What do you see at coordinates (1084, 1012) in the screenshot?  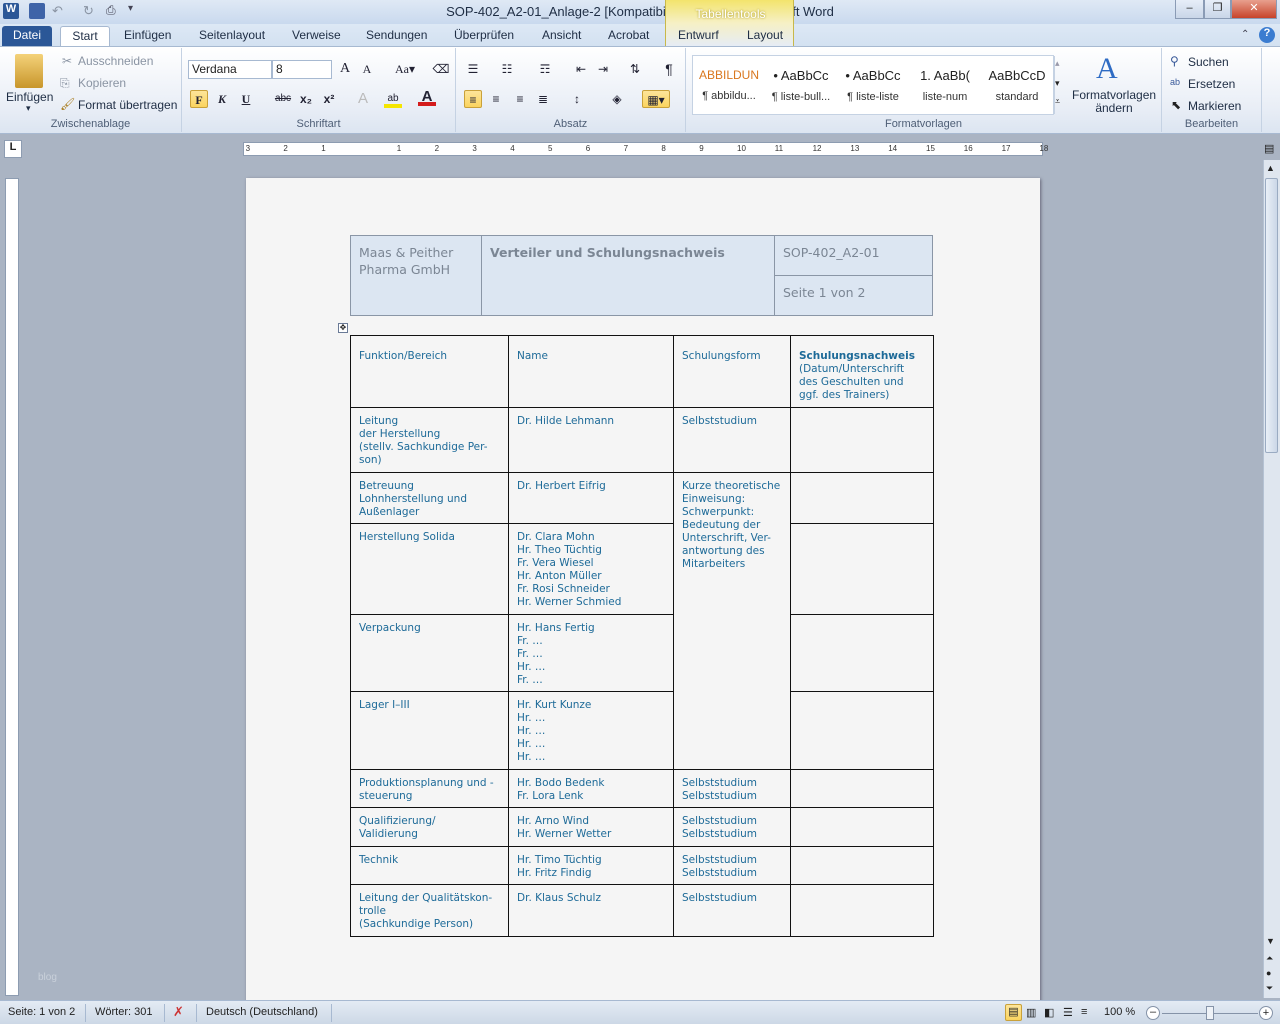 I see `draft-icon: ≡` at bounding box center [1084, 1012].